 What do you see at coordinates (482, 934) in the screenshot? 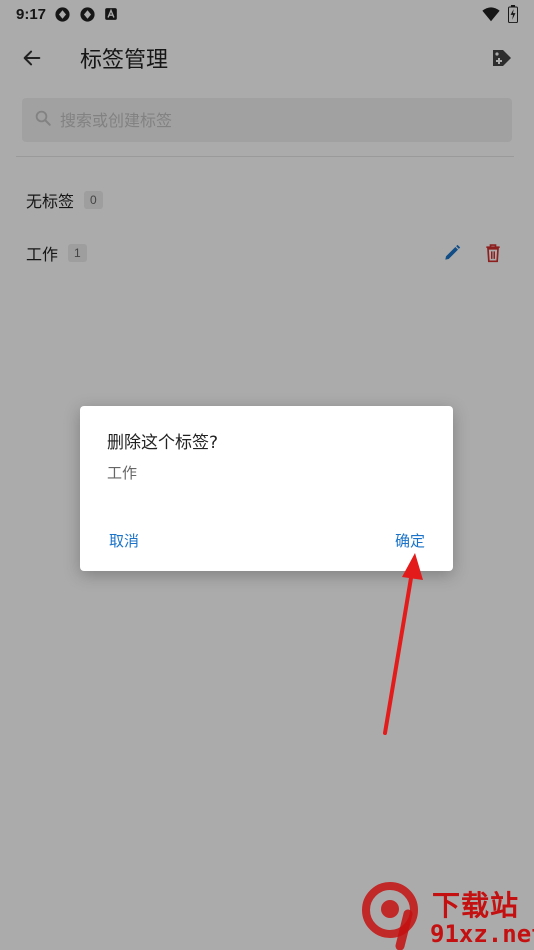
I see `watermark-domain: 91xz.net` at bounding box center [482, 934].